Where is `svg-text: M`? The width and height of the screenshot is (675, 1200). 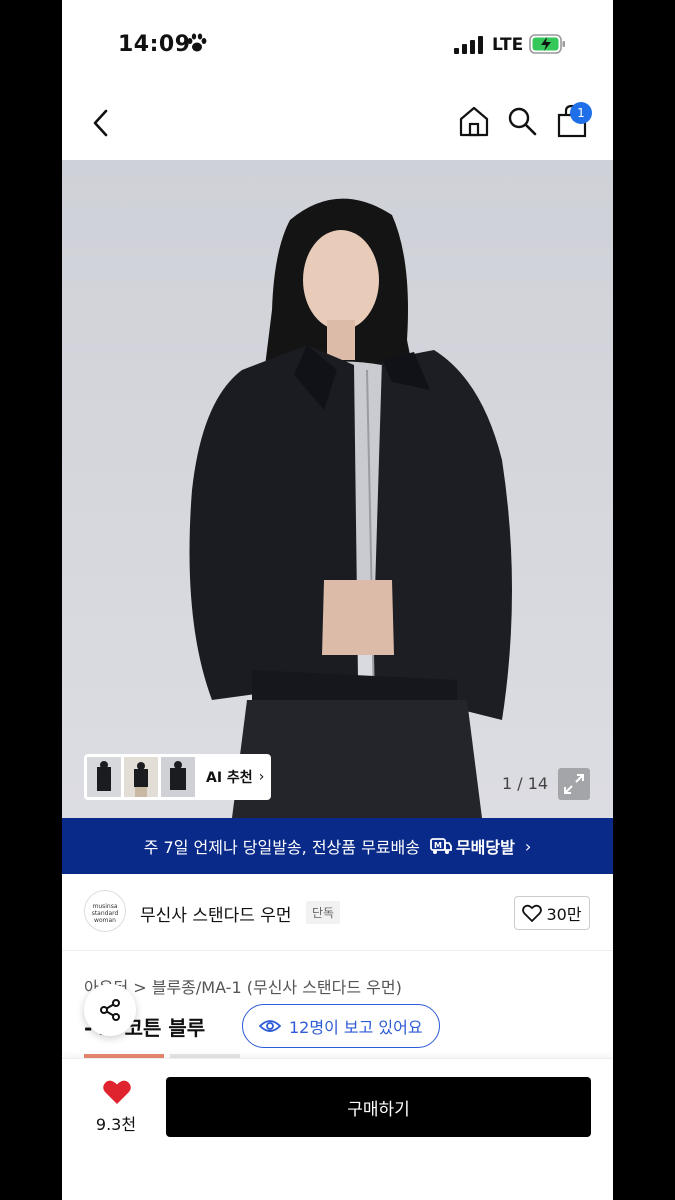
svg-text: M is located at coordinates (438, 845).